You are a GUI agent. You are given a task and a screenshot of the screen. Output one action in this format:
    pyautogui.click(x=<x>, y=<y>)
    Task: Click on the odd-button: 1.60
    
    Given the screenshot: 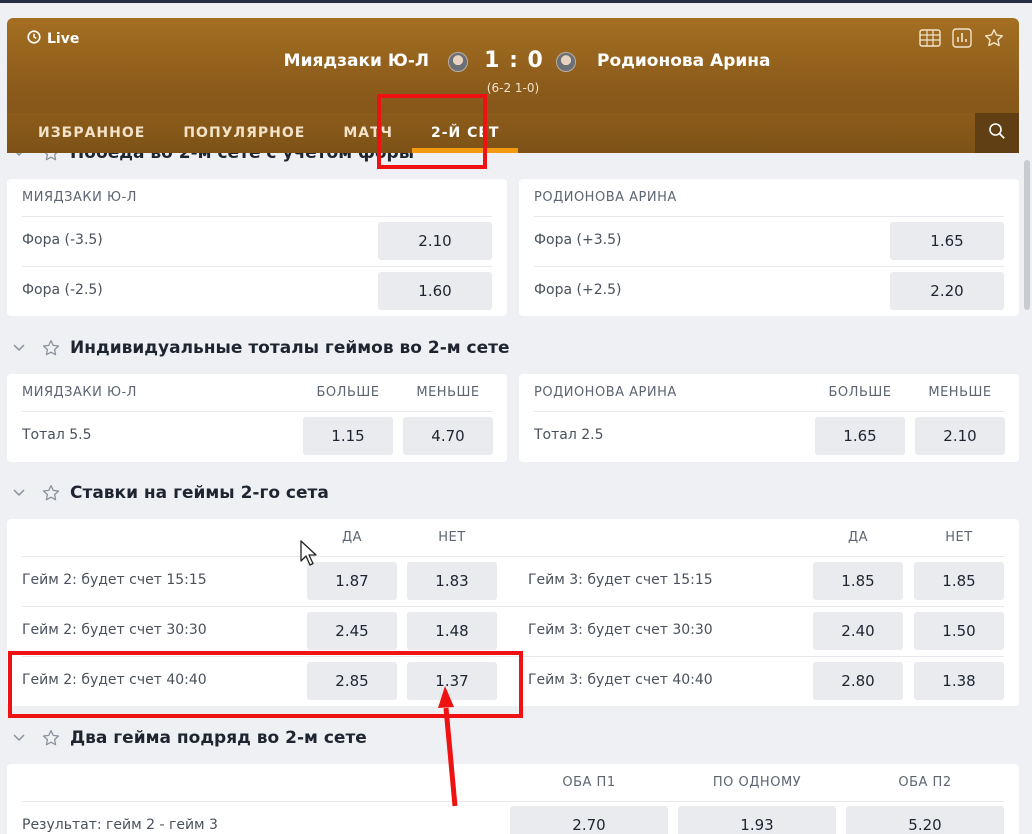 What is the action you would take?
    pyautogui.click(x=435, y=291)
    